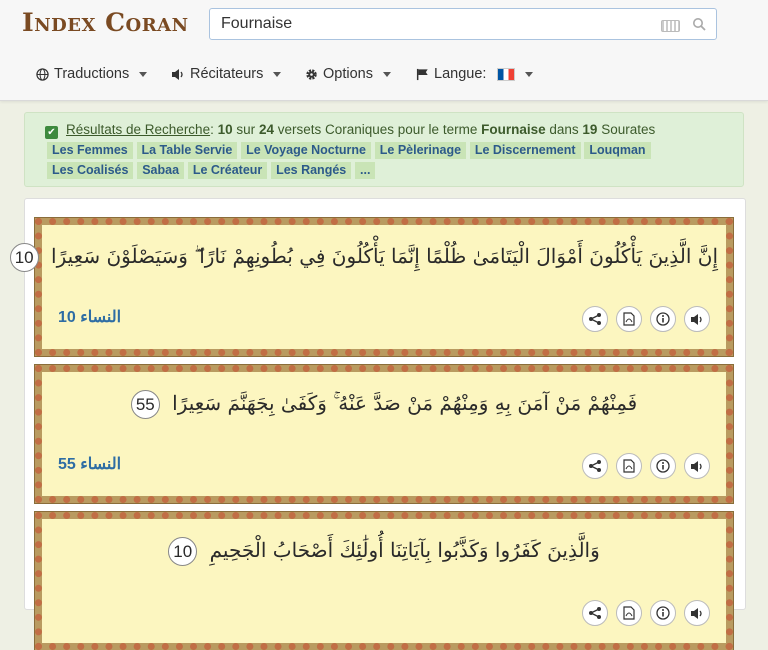 The width and height of the screenshot is (768, 650). What do you see at coordinates (90, 150) in the screenshot?
I see `surah-tag: Les Femmes` at bounding box center [90, 150].